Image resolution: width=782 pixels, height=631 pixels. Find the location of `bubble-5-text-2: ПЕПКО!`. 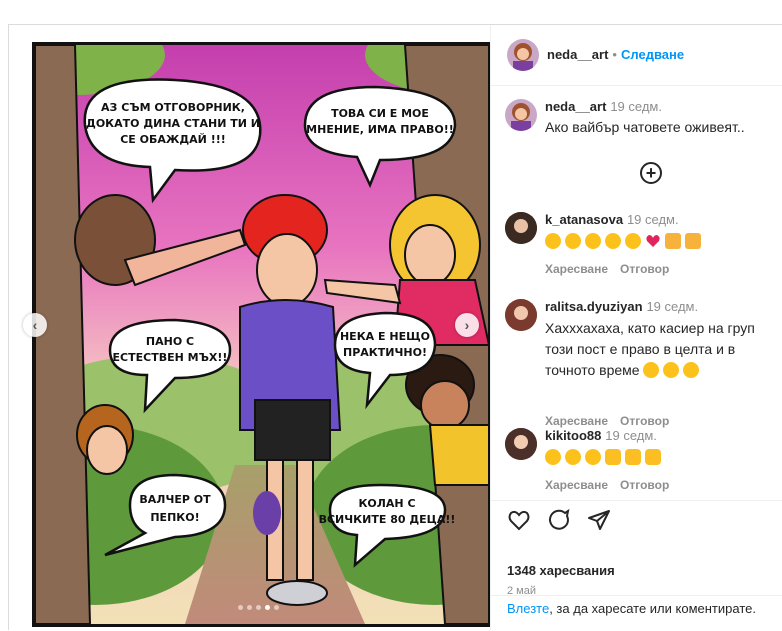

bubble-5-text-2: ПЕПКО! is located at coordinates (174, 517).